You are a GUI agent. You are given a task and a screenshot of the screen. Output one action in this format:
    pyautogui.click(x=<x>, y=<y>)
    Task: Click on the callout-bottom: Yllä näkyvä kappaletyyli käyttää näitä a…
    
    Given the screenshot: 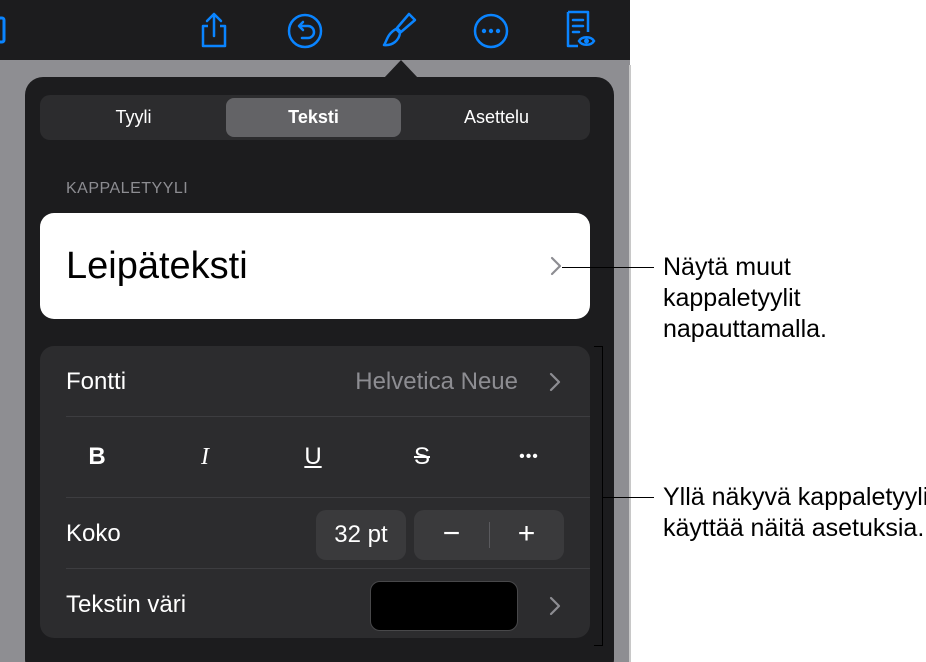 What is the action you would take?
    pyautogui.click(x=794, y=512)
    